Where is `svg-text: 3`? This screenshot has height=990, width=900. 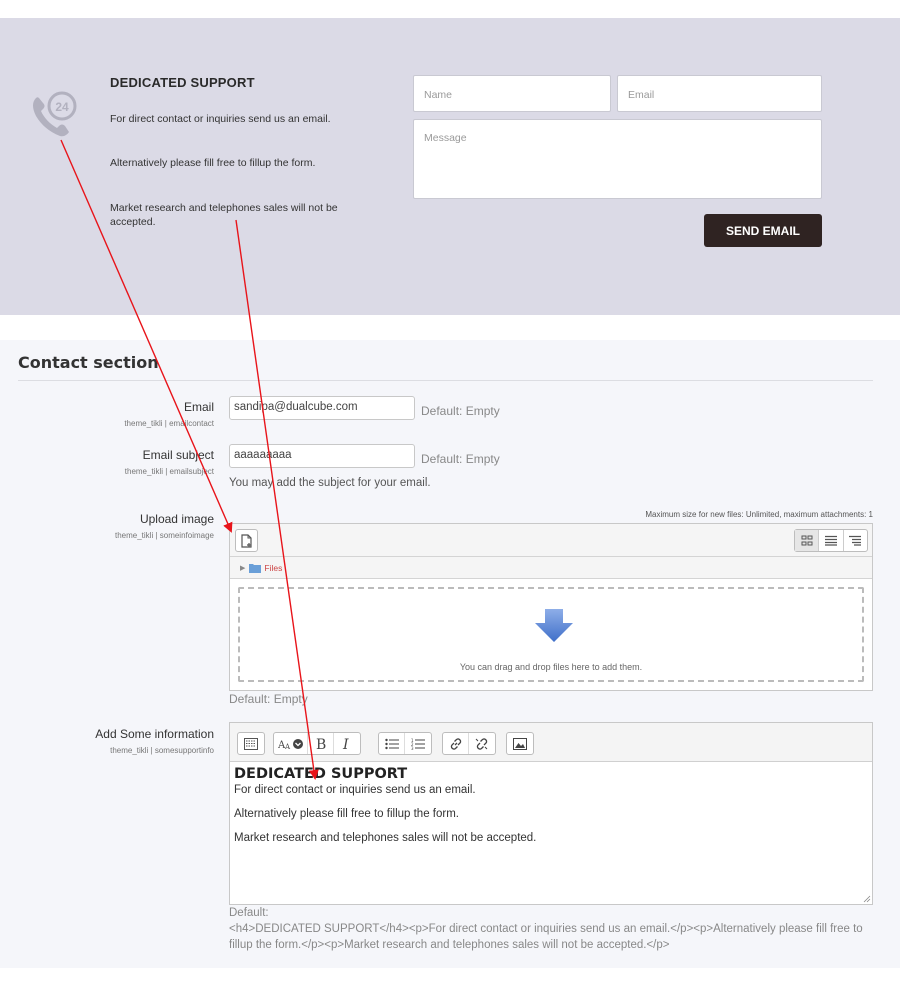
svg-text: 3 is located at coordinates (412, 748).